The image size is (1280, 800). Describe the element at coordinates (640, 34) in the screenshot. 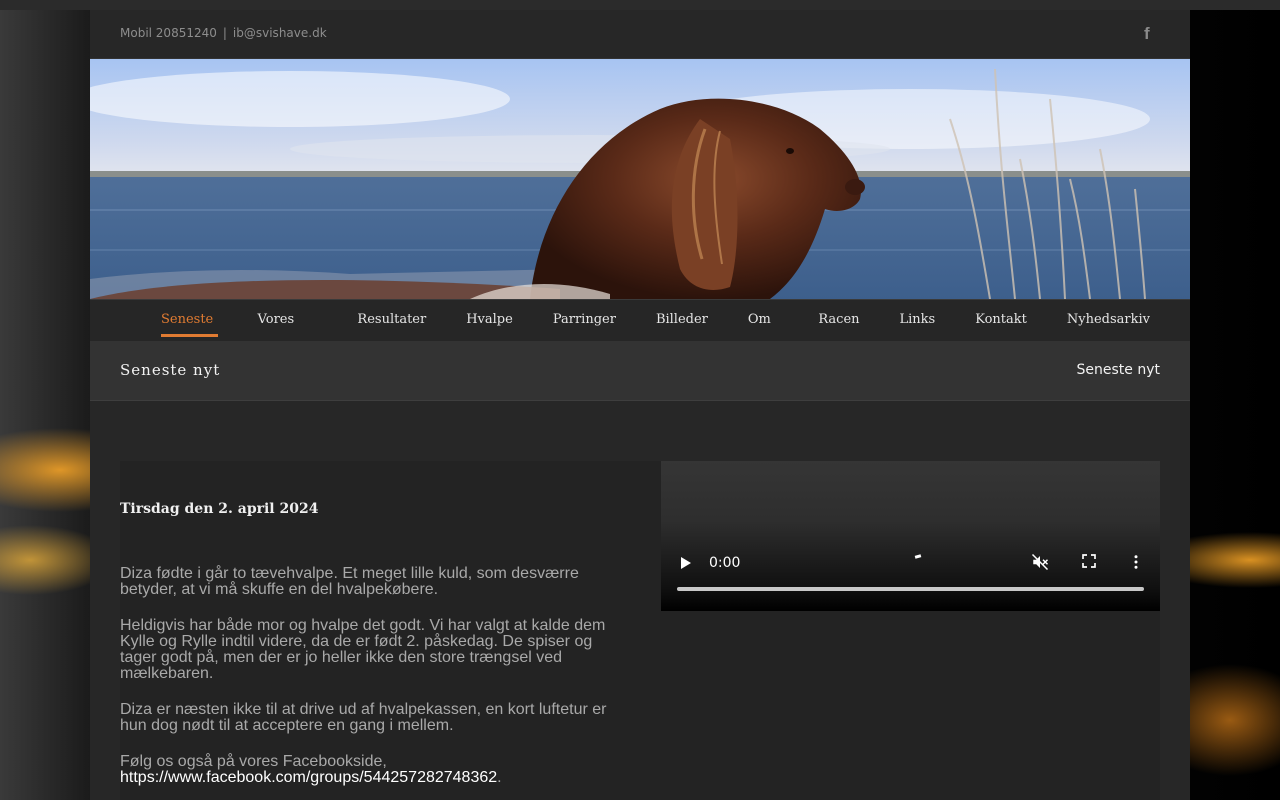

I see `top-bar: Mobil 20851240 | ib@svishave.dk f` at that location.